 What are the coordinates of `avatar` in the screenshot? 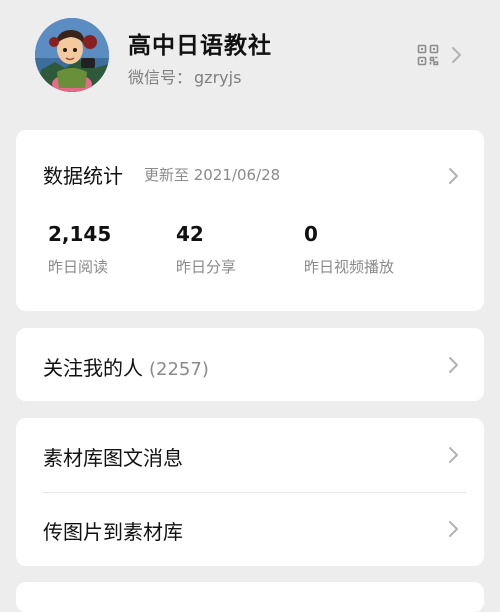 It's located at (72, 55).